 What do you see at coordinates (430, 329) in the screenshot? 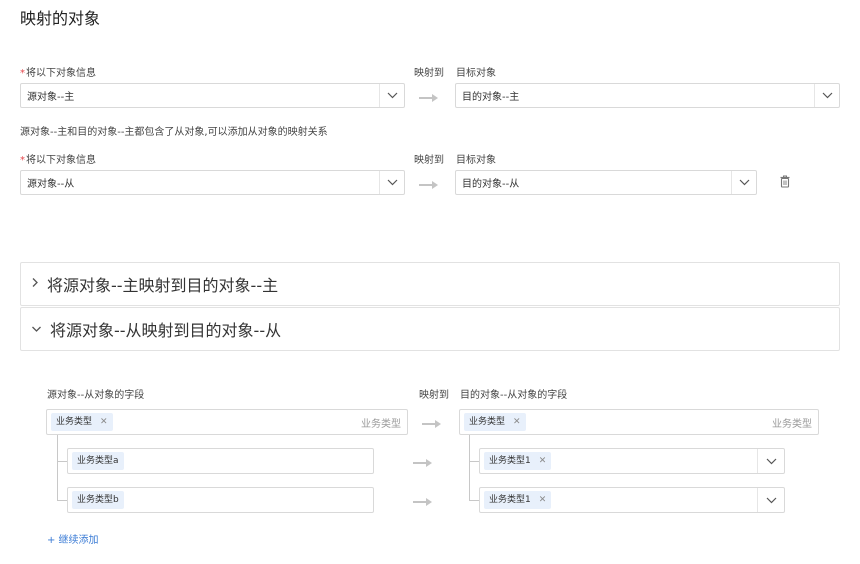
I see `panel-child-mapping: 将源对象--从映射到目的对象--从` at bounding box center [430, 329].